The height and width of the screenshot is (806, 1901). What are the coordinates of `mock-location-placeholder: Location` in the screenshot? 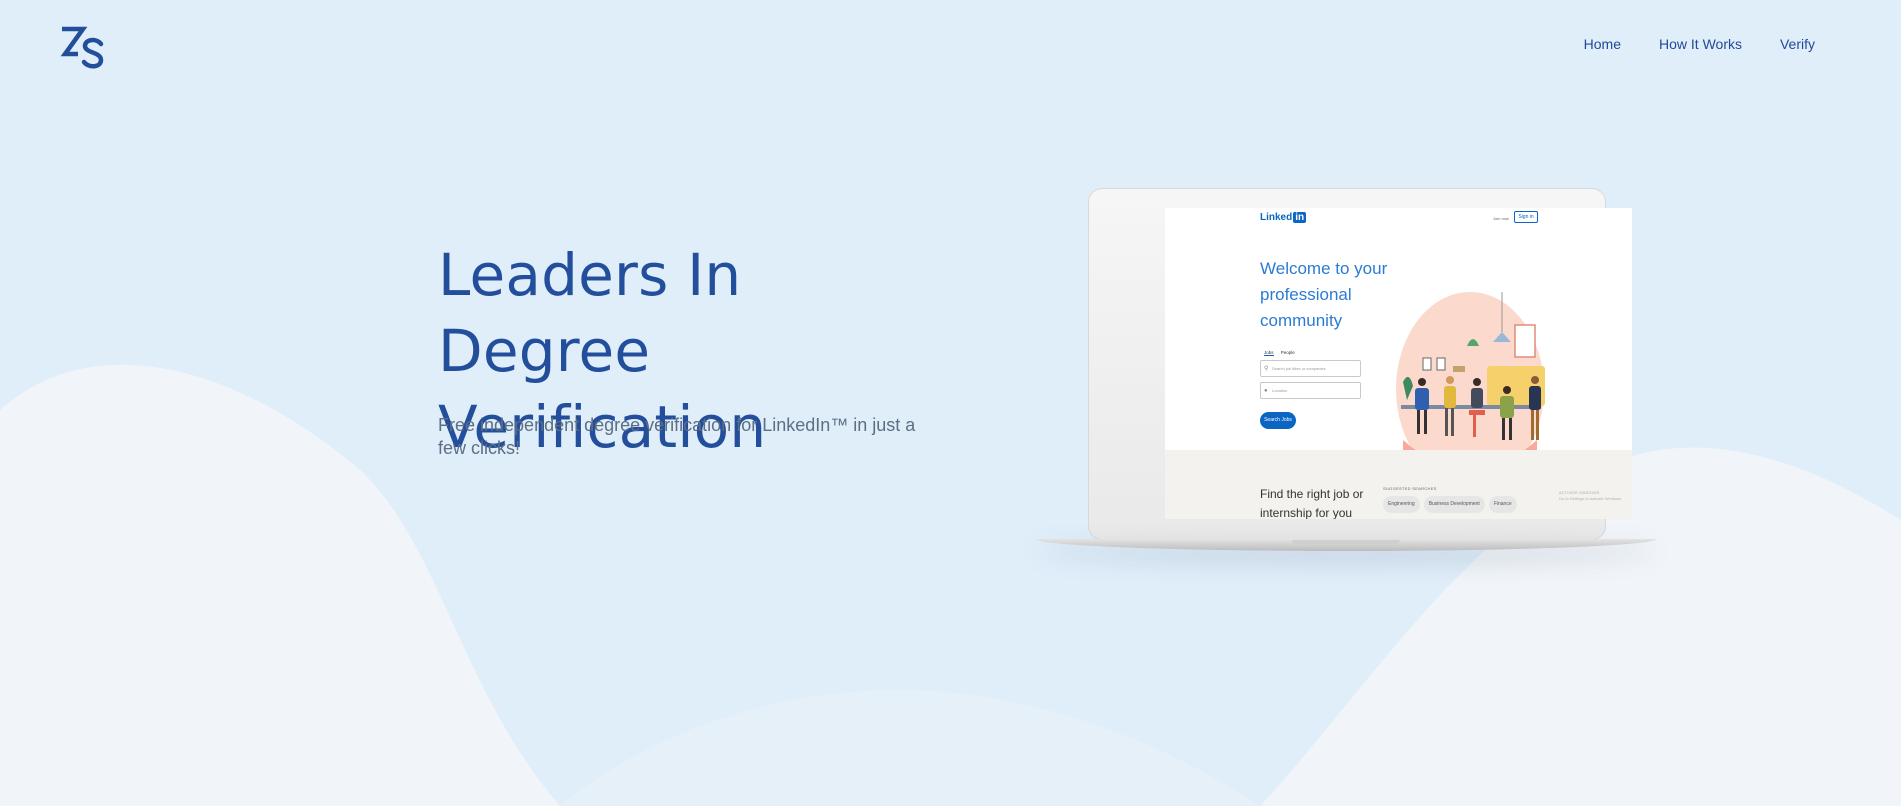 It's located at (1280, 390).